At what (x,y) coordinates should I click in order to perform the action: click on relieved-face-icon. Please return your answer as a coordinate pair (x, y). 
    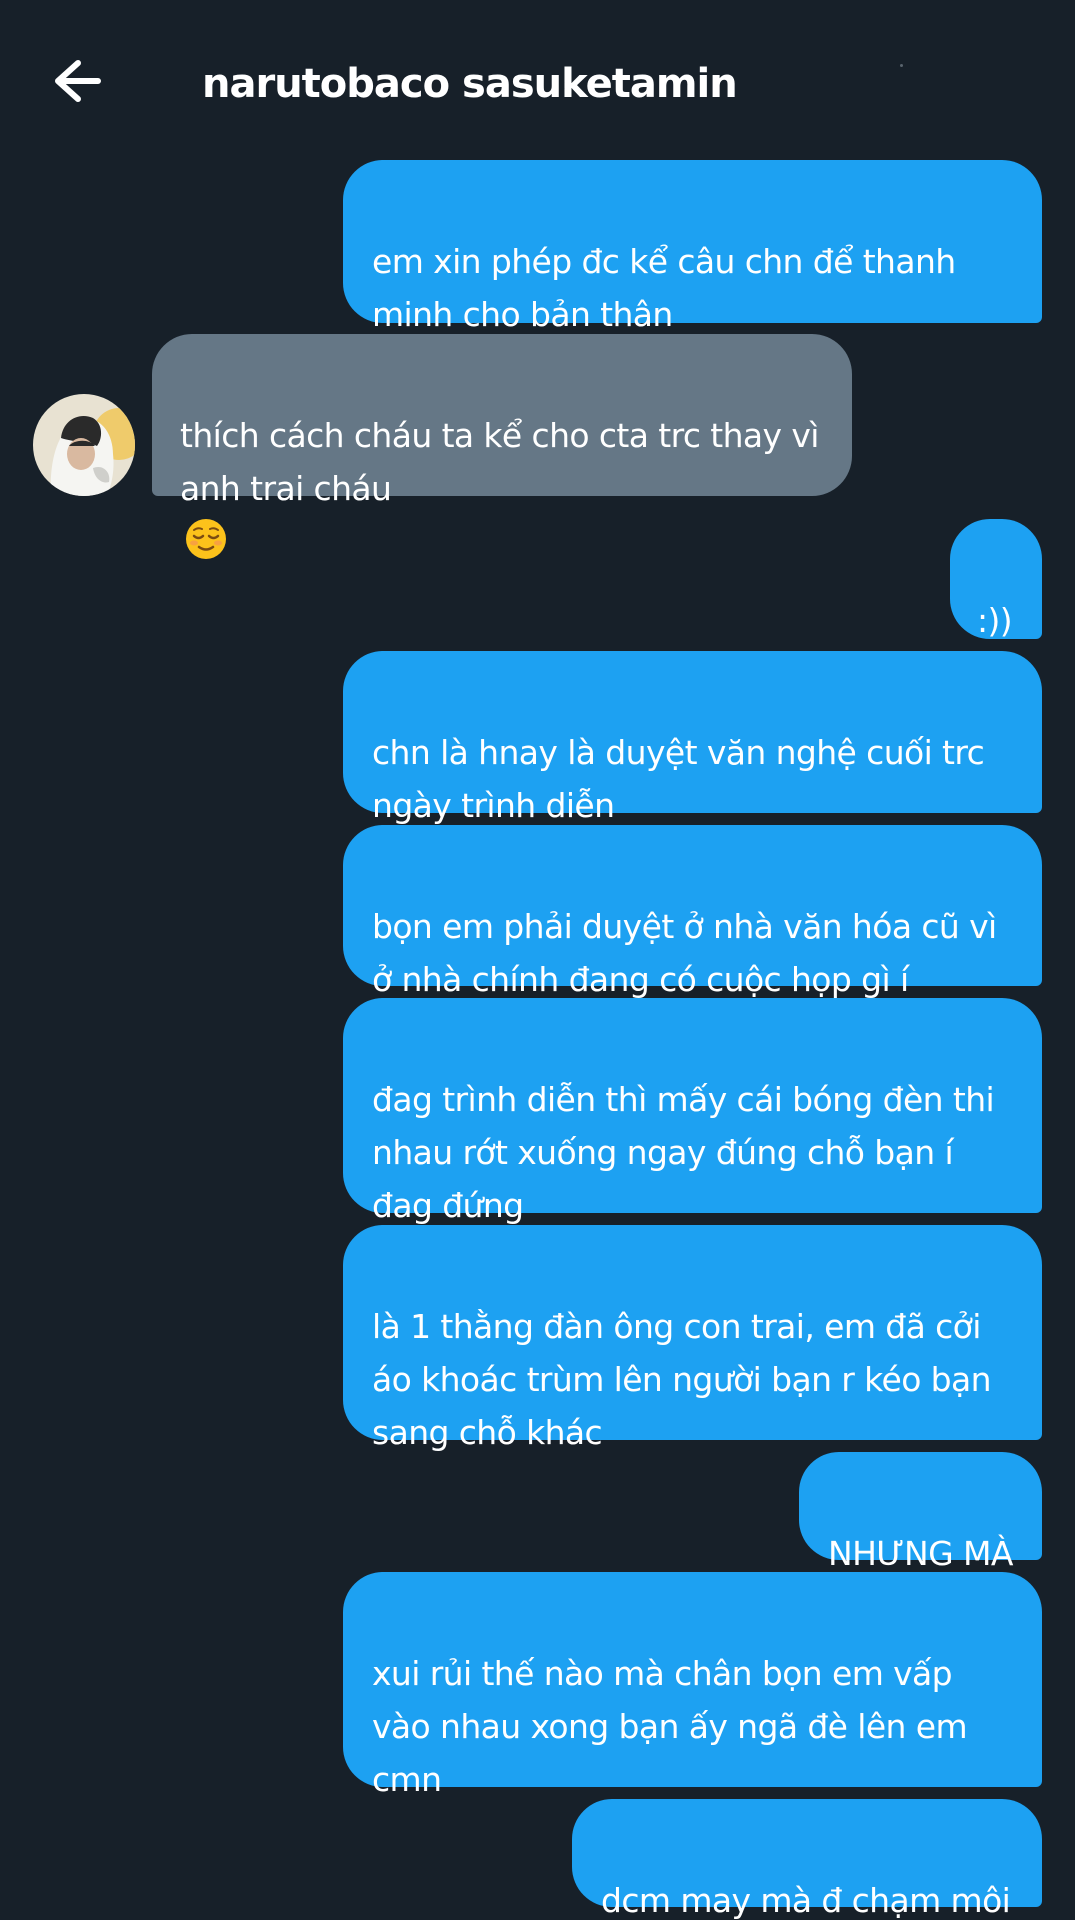
    Looking at the image, I should click on (206, 539).